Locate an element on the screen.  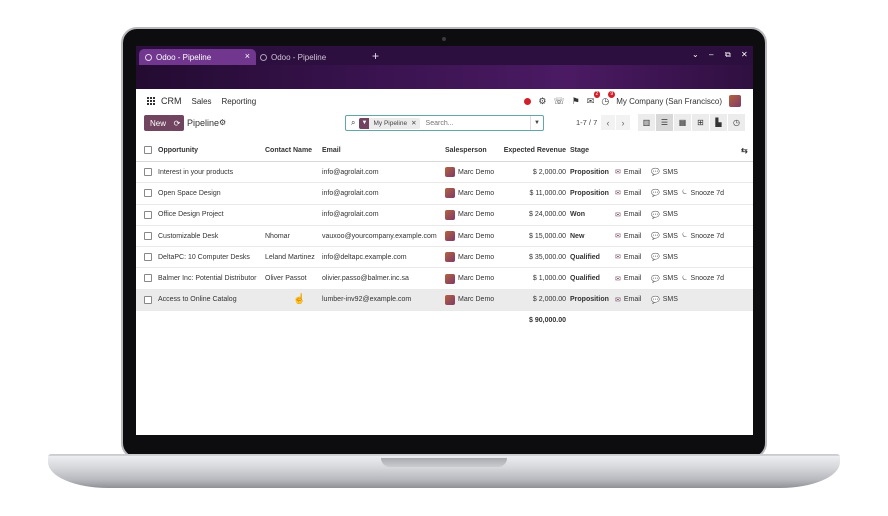
browser-tab-inactive: Odoo - Pipeline is located at coordinates (312, 57).